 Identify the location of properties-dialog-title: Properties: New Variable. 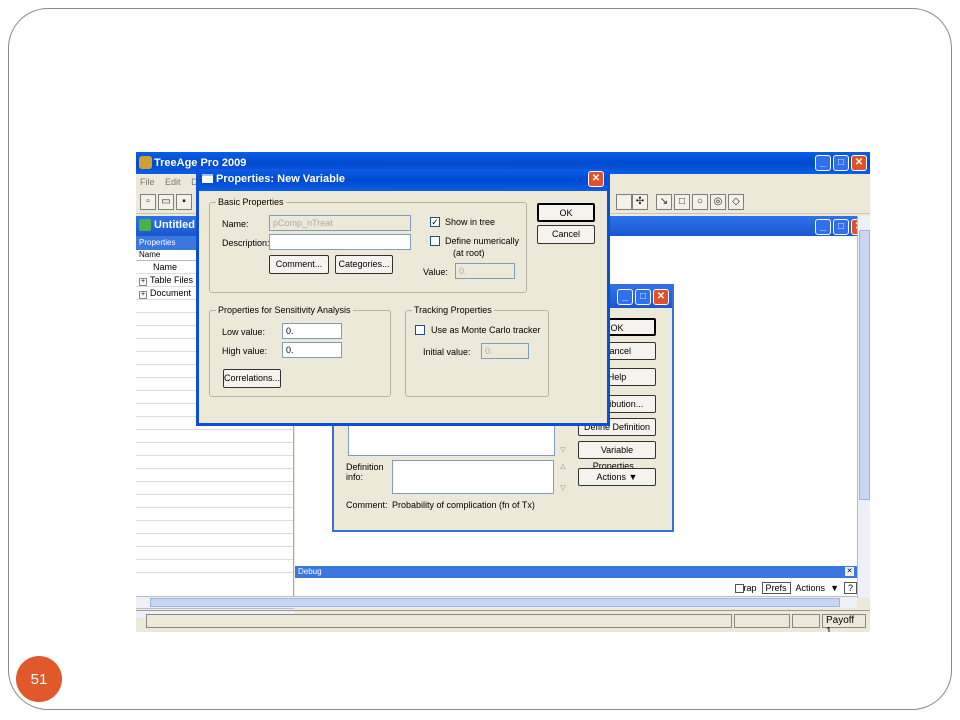
(280, 179).